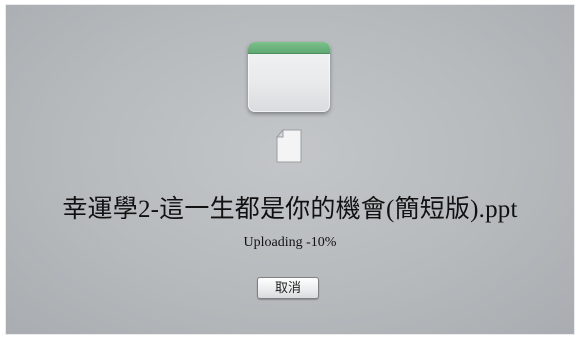 The width and height of the screenshot is (583, 338). I want to click on cancel-button: 取消, so click(288, 288).